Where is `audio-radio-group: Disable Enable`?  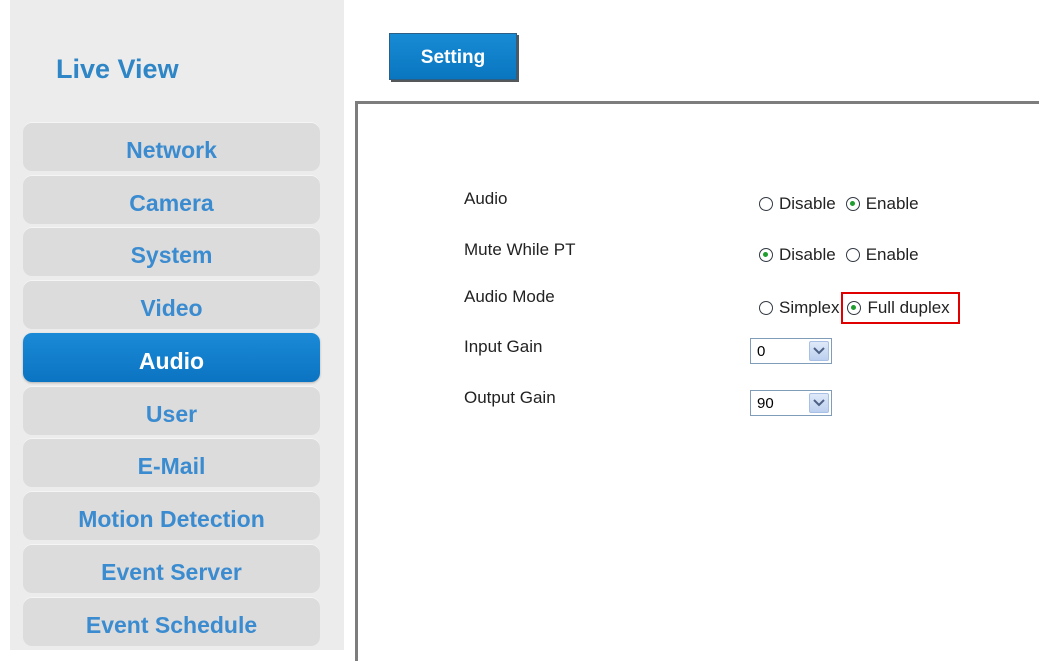 audio-radio-group: Disable Enable is located at coordinates (844, 204).